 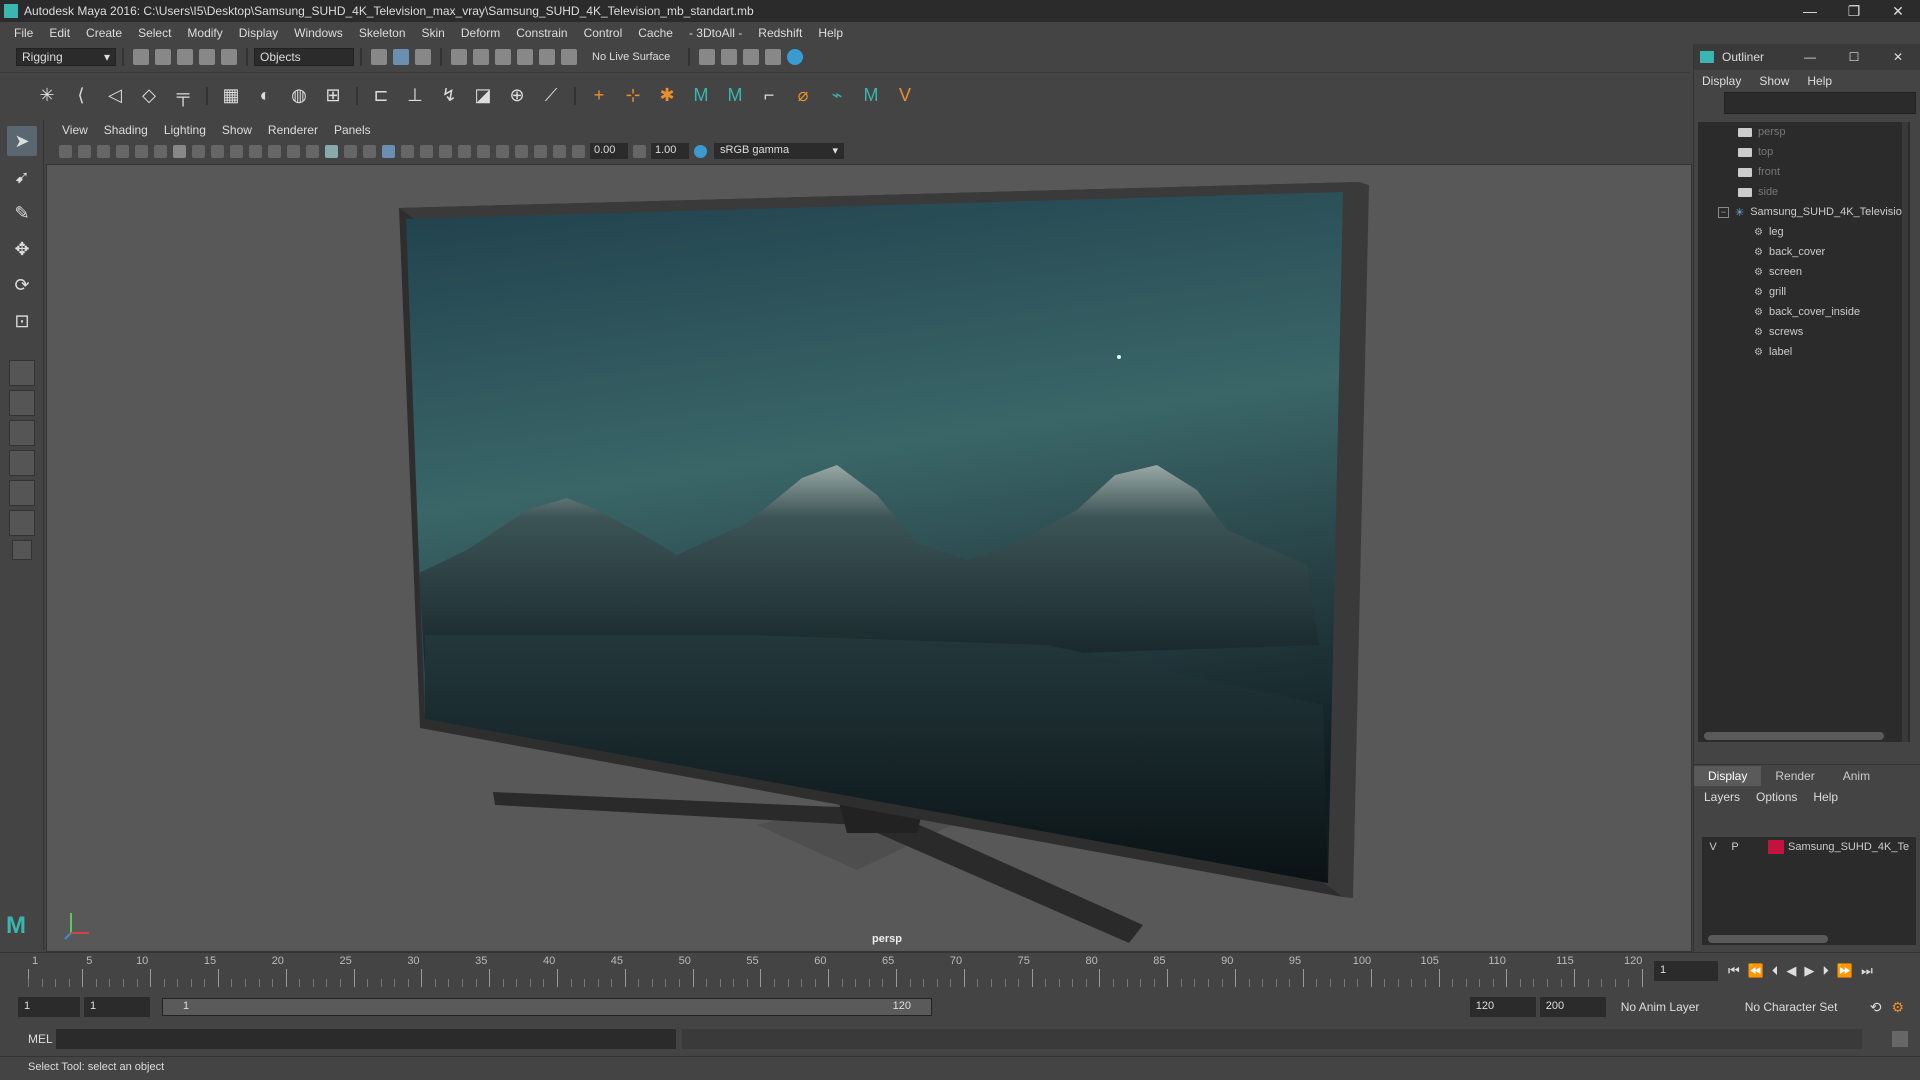 What do you see at coordinates (1776, 797) in the screenshot?
I see `layer-menu-options: Options` at bounding box center [1776, 797].